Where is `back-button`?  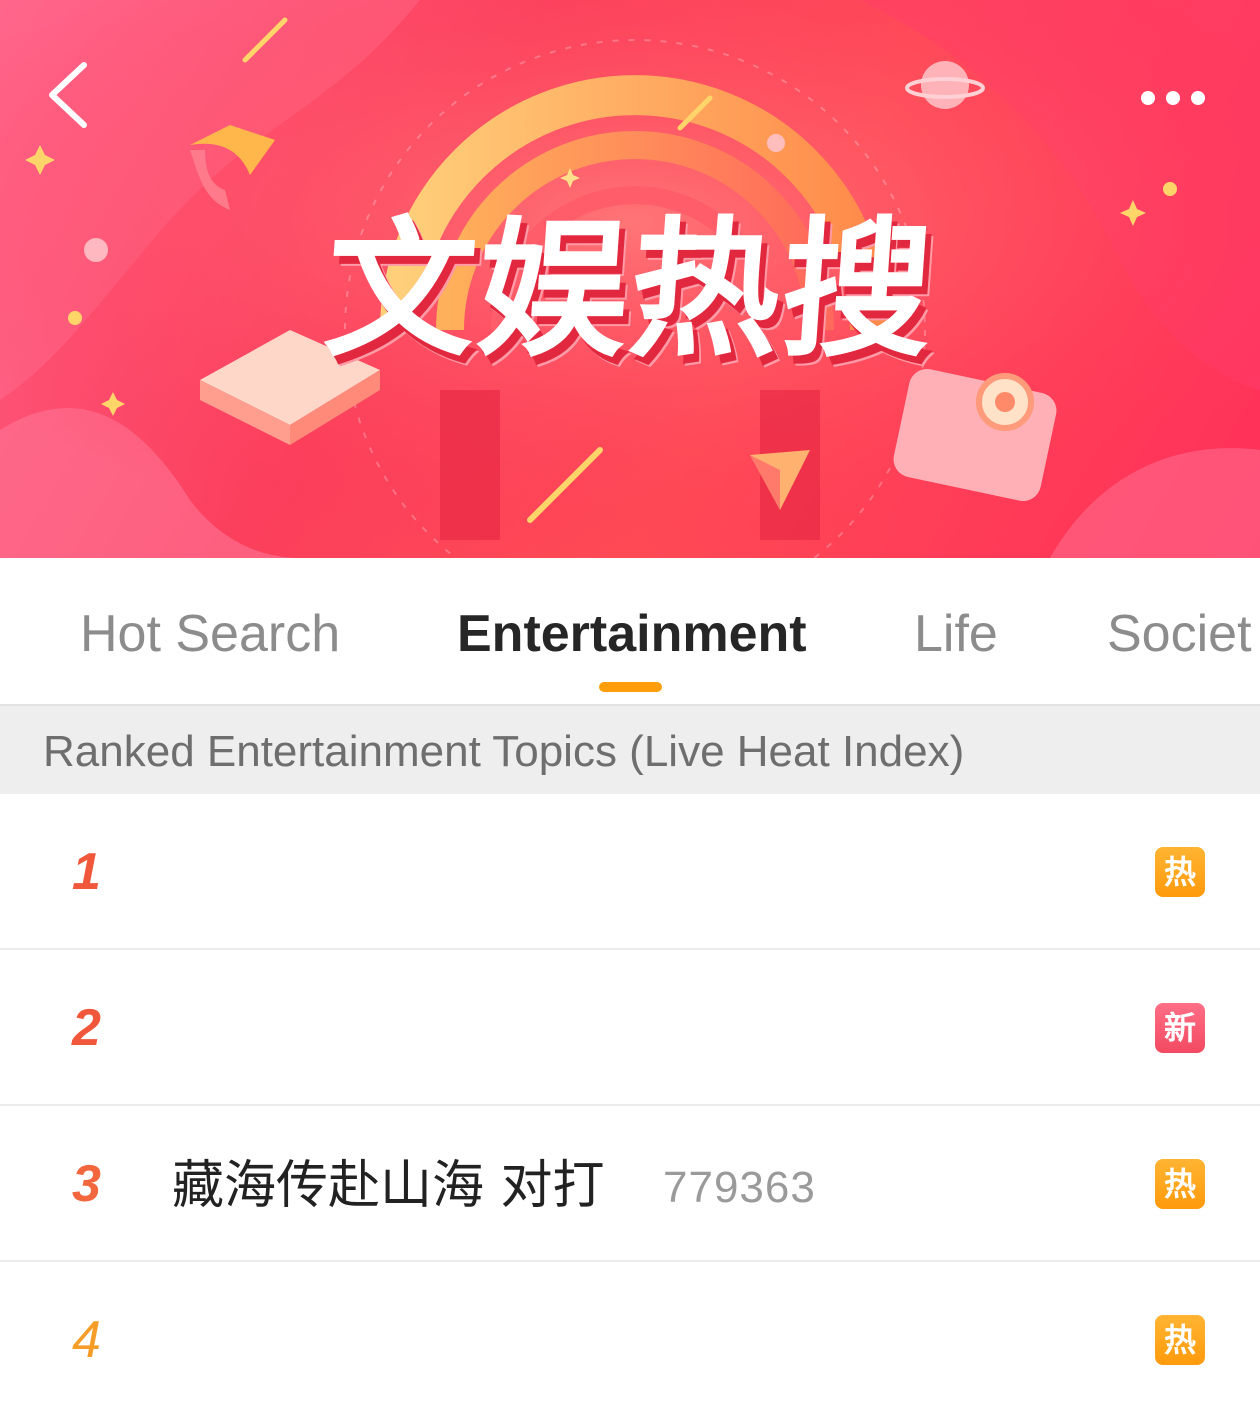
back-button is located at coordinates (75, 95).